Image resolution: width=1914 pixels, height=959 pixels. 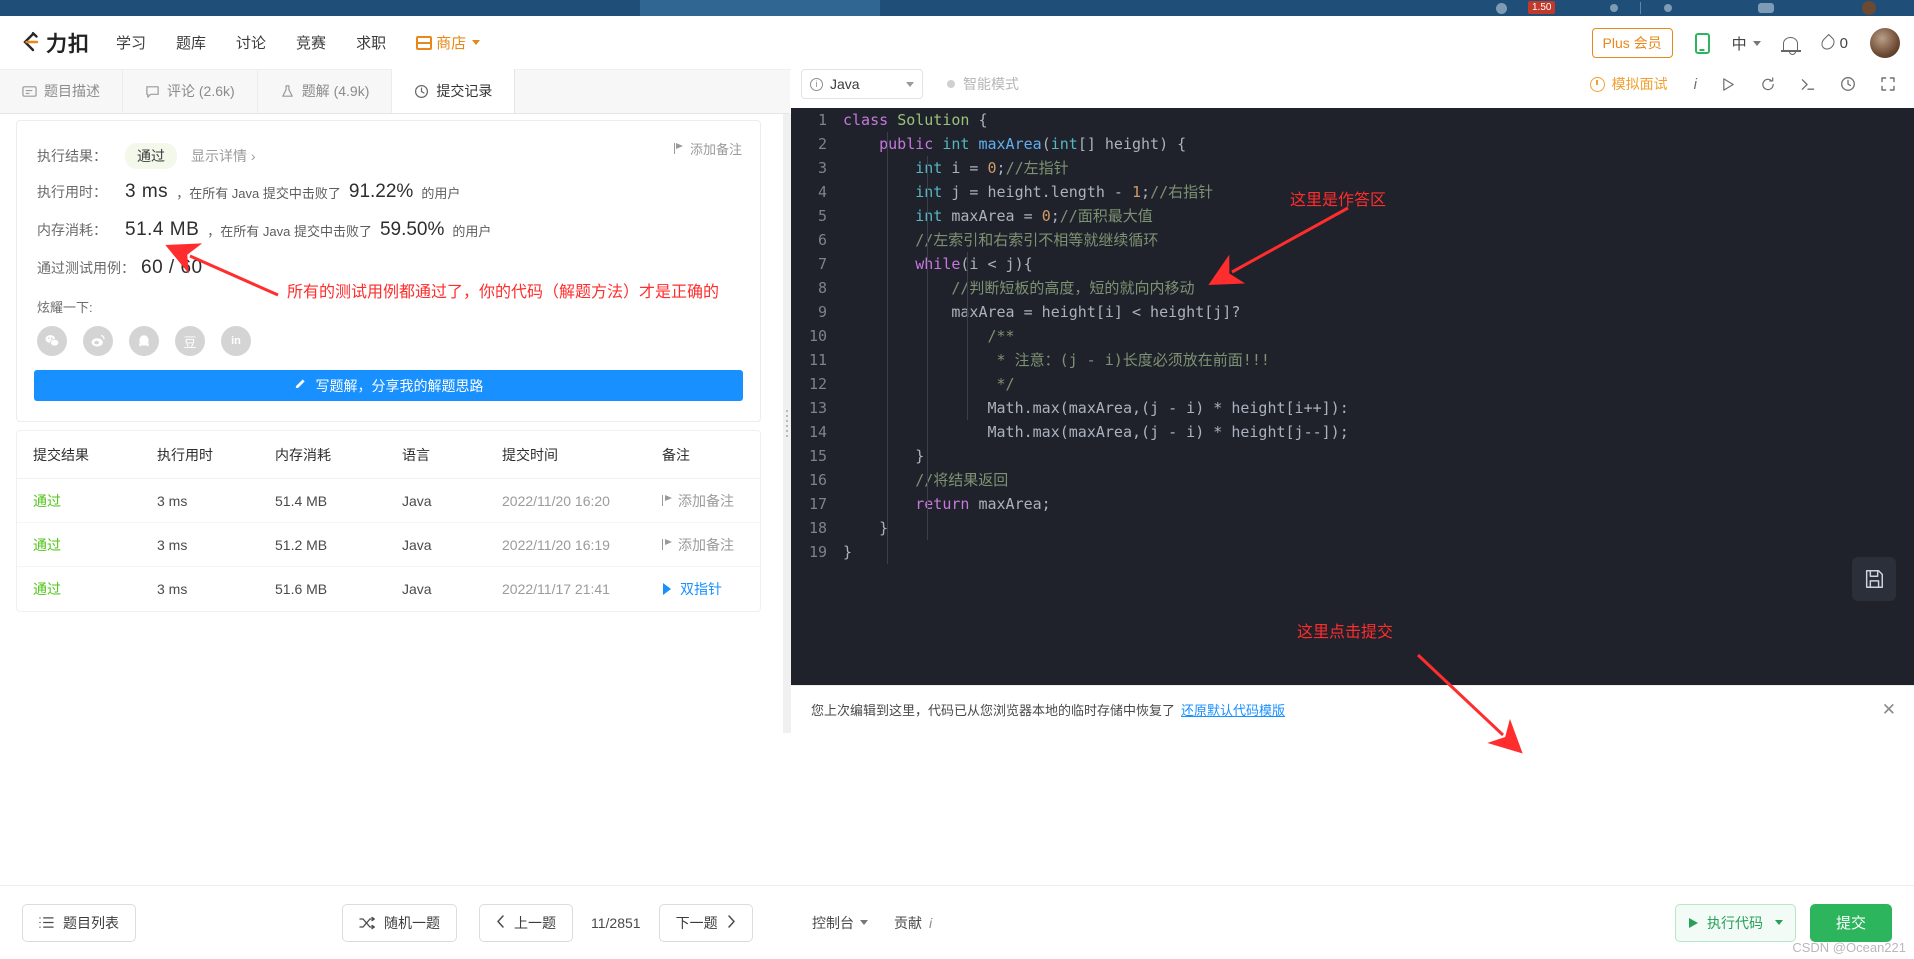 I want to click on points-indicator: 0, so click(x=1834, y=43).